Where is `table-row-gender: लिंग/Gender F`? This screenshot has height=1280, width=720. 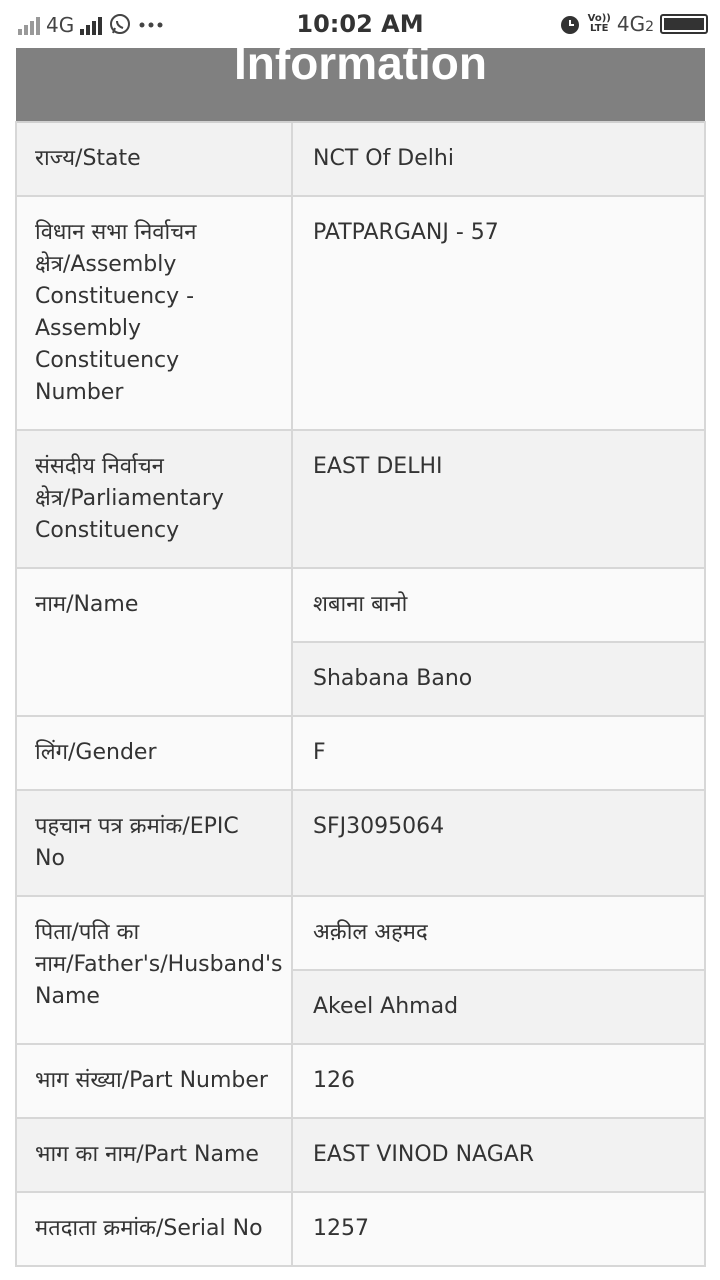 table-row-gender: लिंग/Gender F is located at coordinates (360, 752).